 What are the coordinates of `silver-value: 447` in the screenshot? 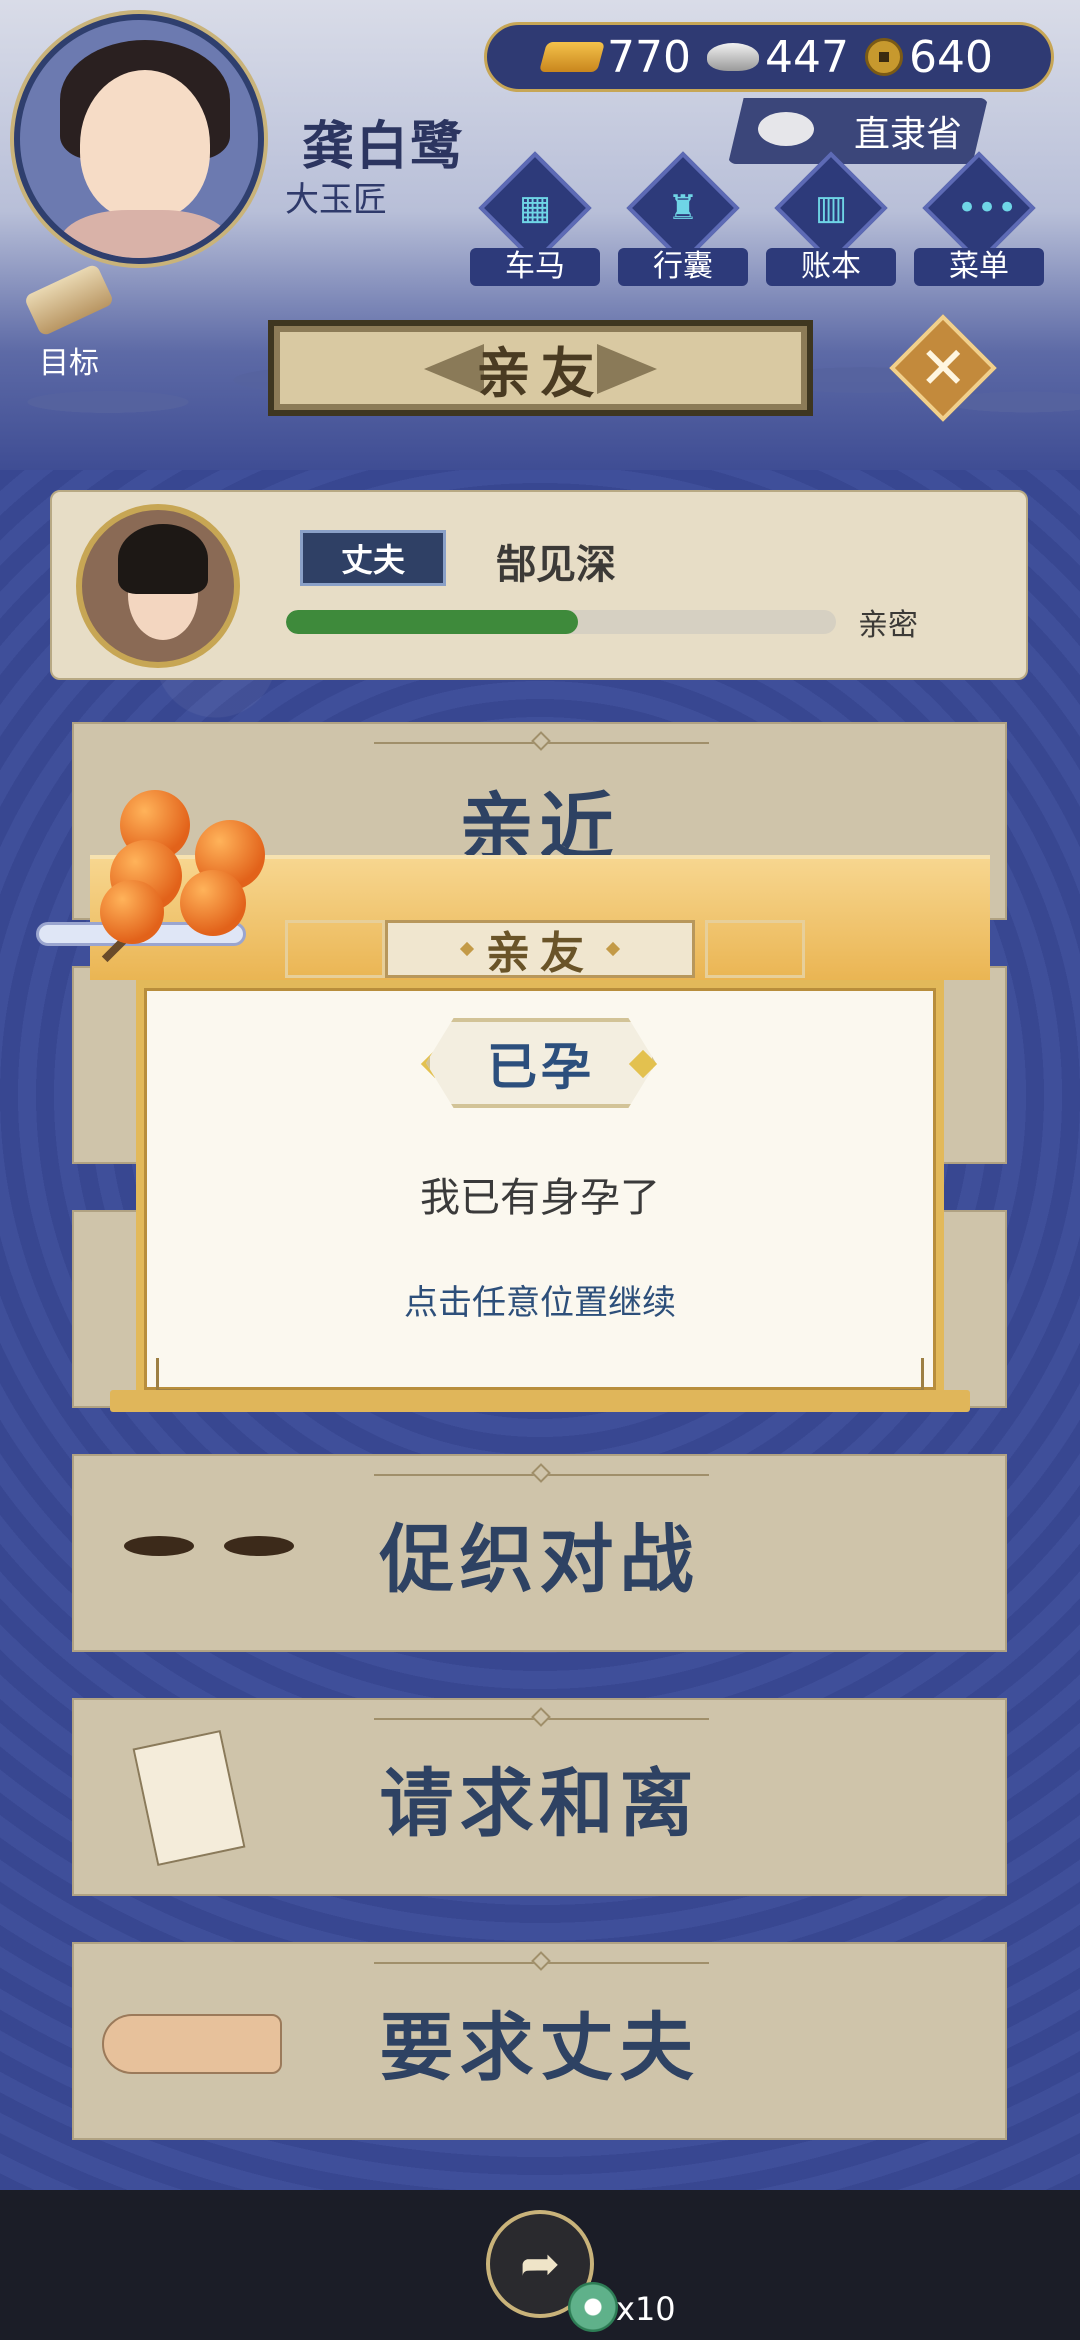 It's located at (806, 57).